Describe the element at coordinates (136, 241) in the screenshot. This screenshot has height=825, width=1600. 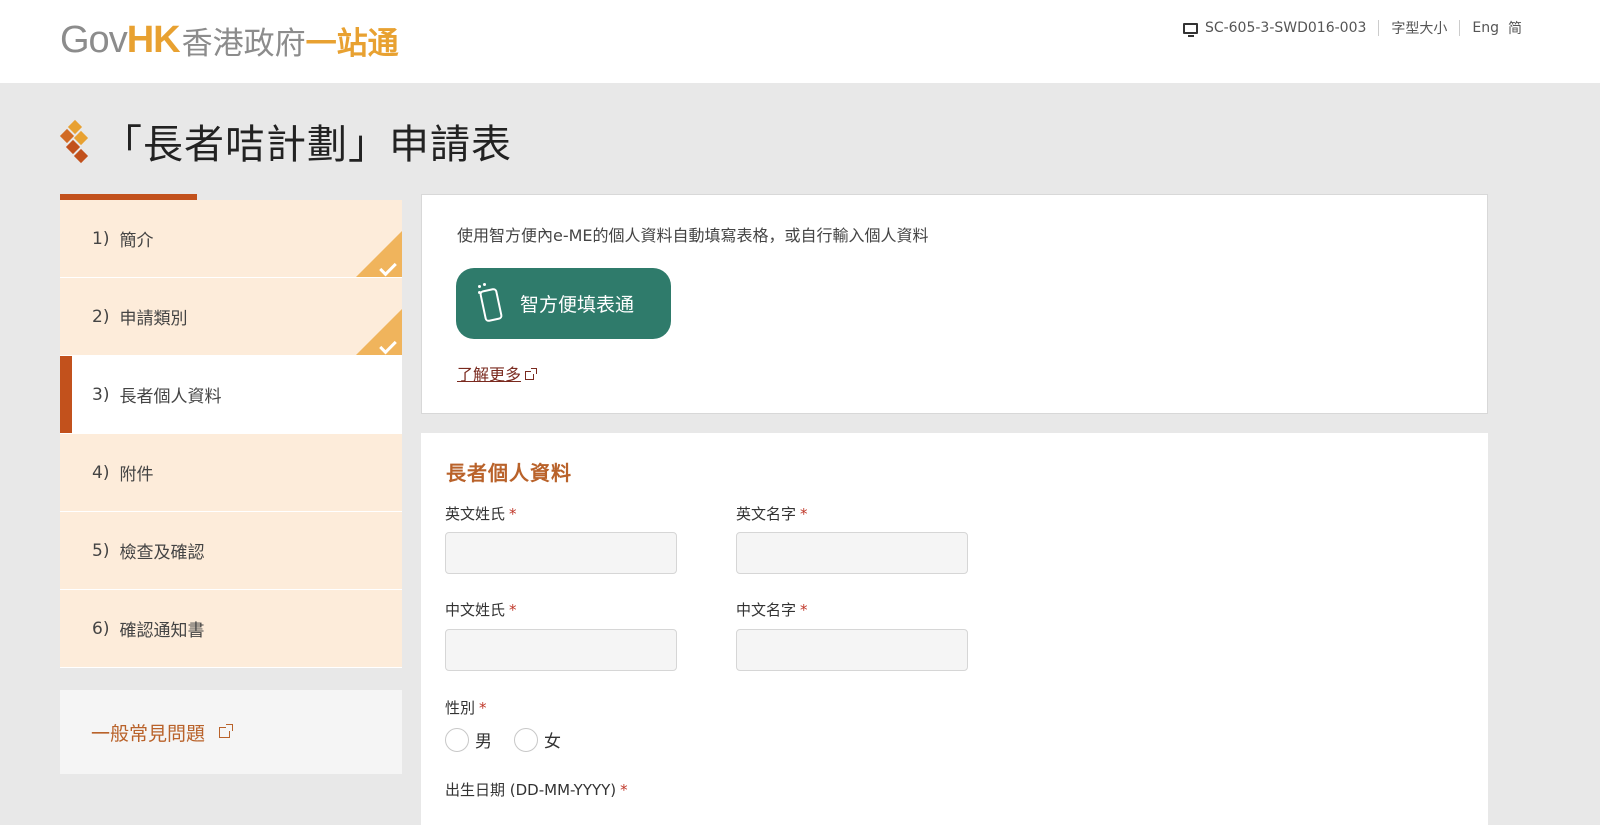
I see `step-label: 簡介` at that location.